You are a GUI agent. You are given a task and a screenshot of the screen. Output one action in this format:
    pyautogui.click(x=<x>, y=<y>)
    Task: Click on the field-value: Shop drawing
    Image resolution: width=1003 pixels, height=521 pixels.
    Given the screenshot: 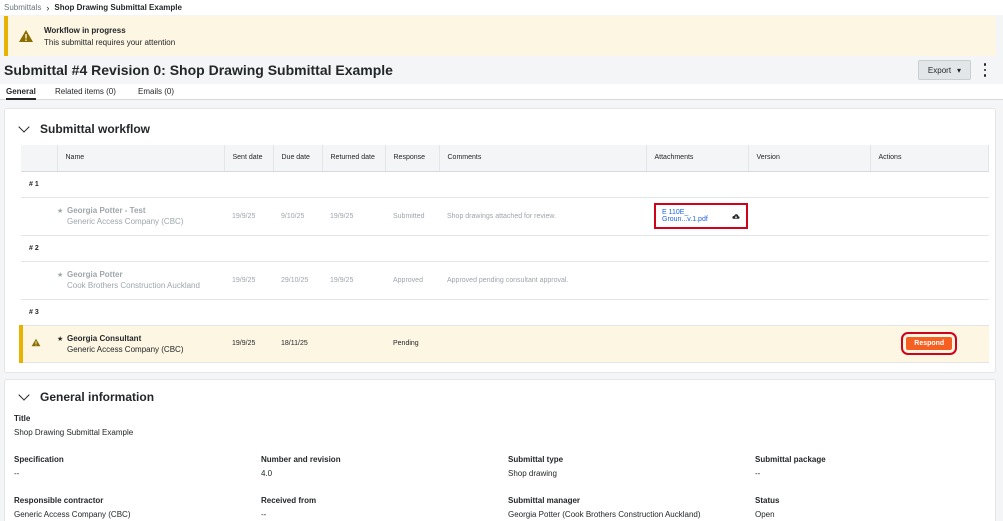 What is the action you would take?
    pyautogui.click(x=532, y=473)
    